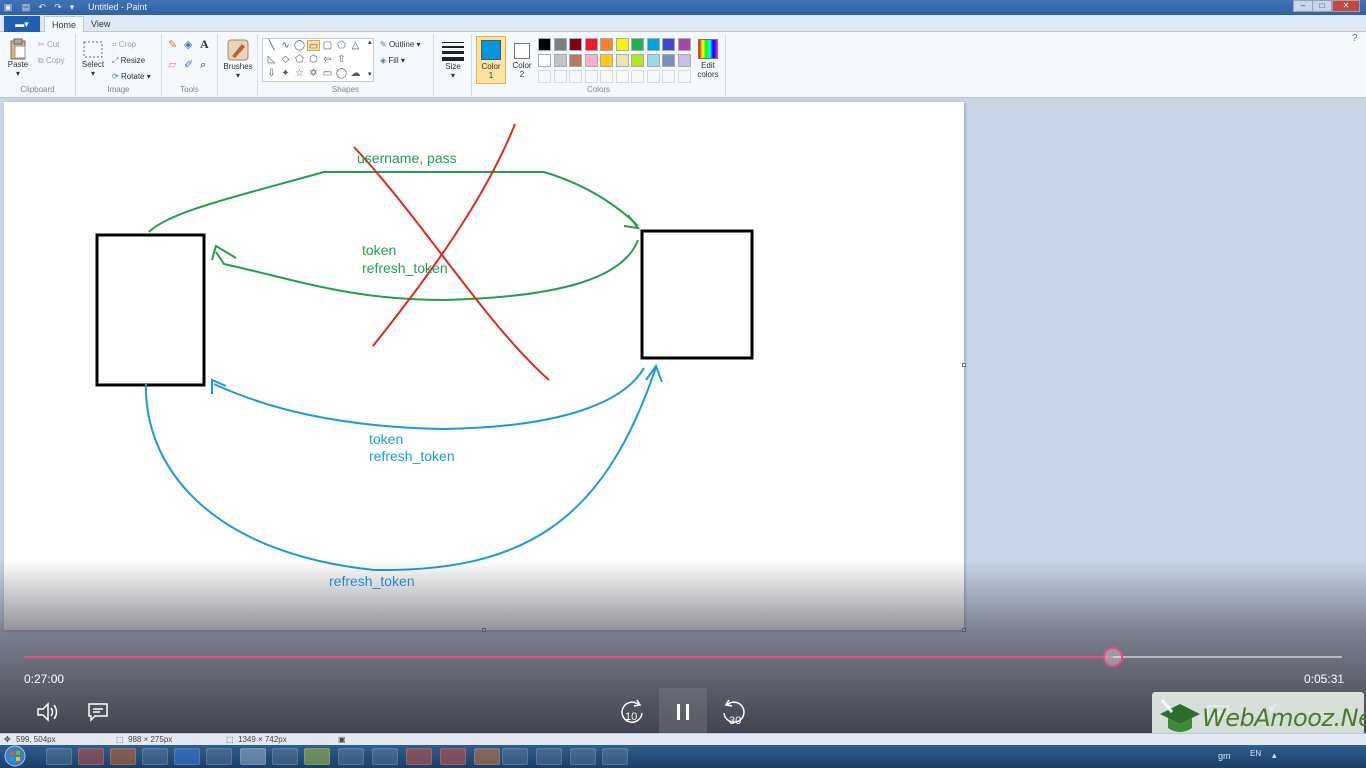  What do you see at coordinates (1255, 753) in the screenshot?
I see `tray-language: EN` at bounding box center [1255, 753].